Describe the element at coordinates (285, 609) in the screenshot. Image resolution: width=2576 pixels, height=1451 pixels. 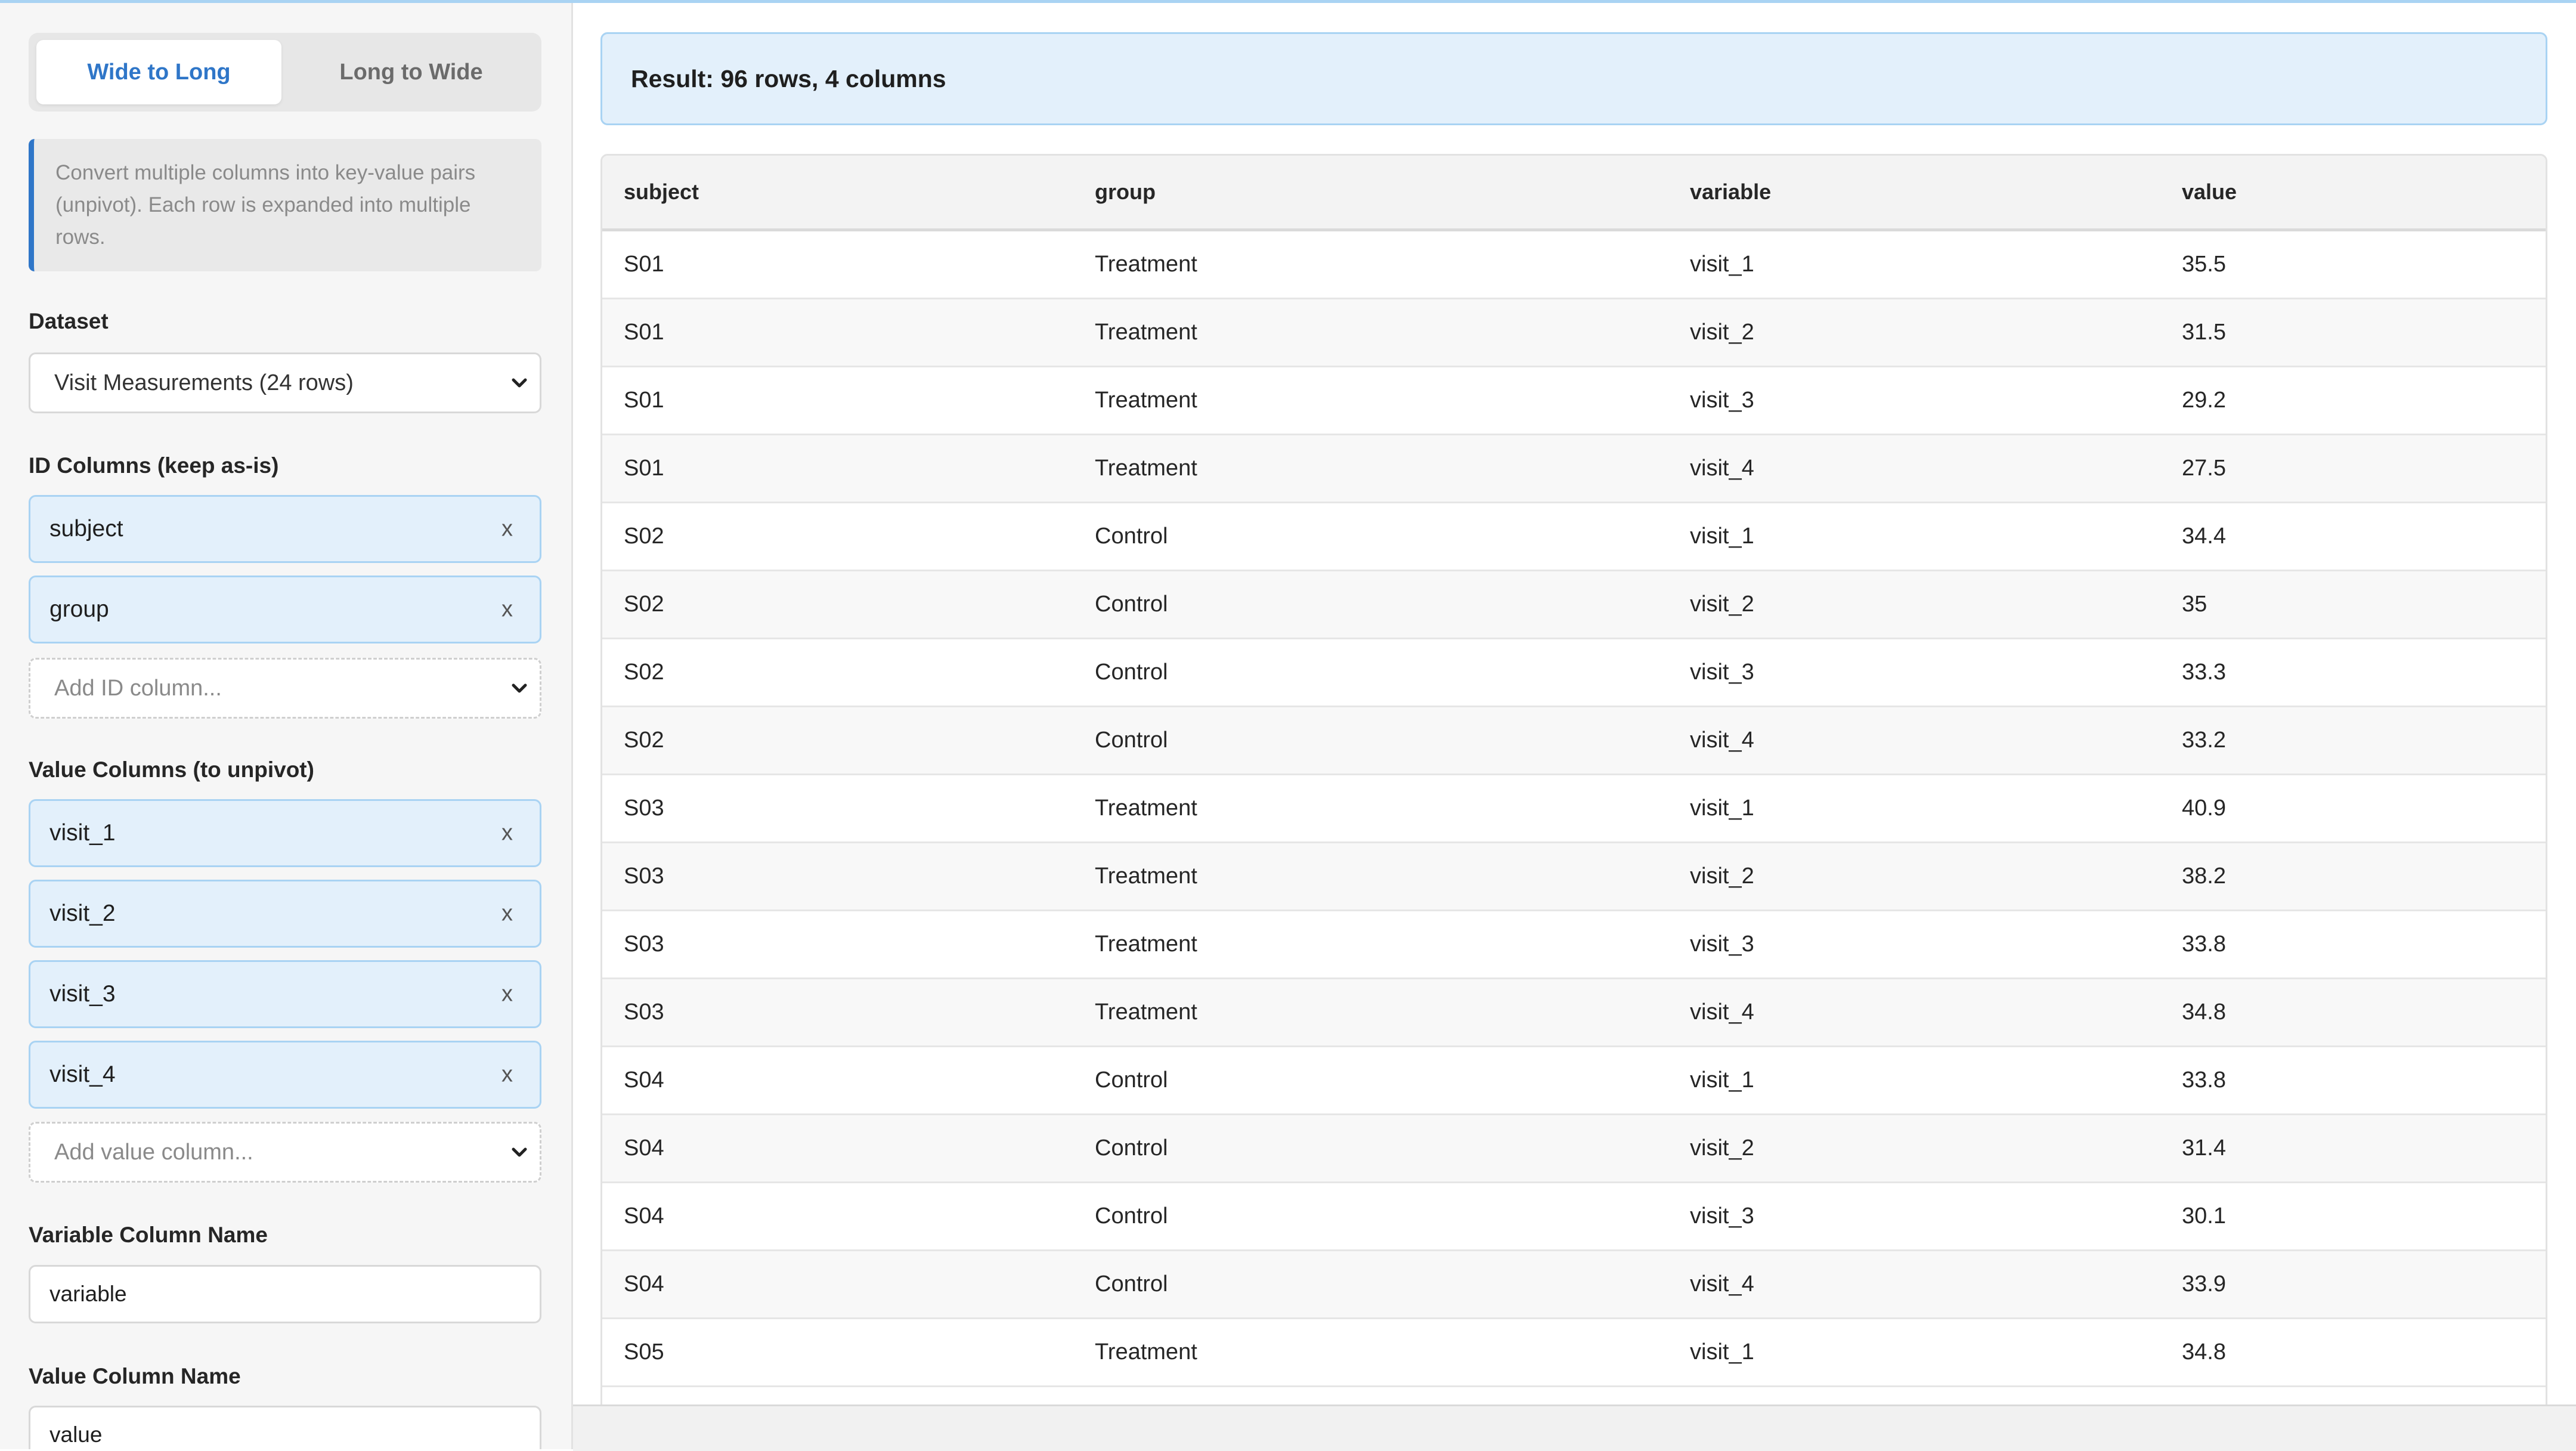
I see `id-column-chip-group: group x` at that location.